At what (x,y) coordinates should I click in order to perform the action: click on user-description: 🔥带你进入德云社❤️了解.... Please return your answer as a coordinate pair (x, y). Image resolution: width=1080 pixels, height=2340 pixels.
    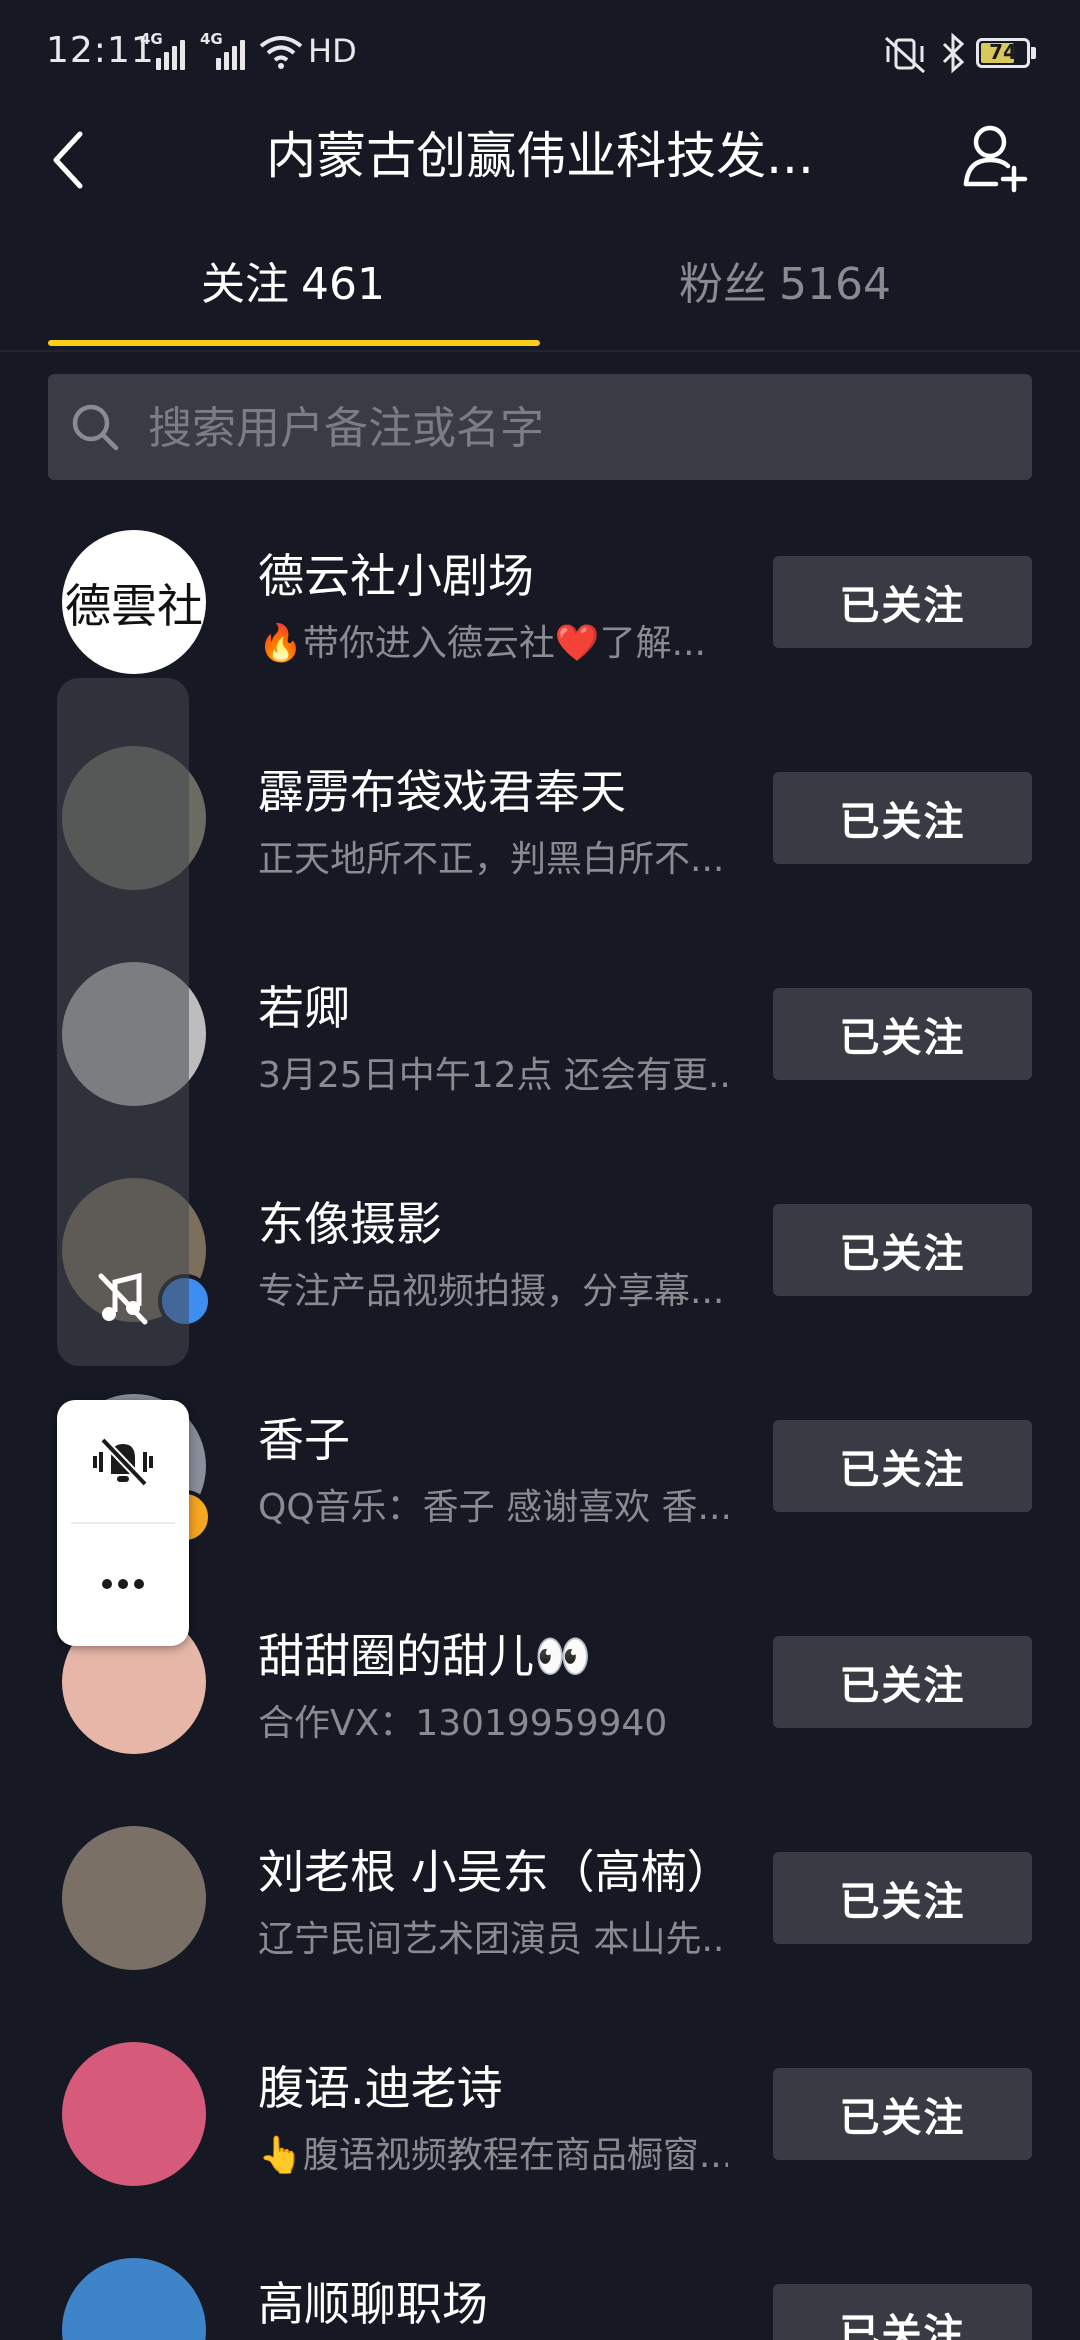
    Looking at the image, I should click on (482, 643).